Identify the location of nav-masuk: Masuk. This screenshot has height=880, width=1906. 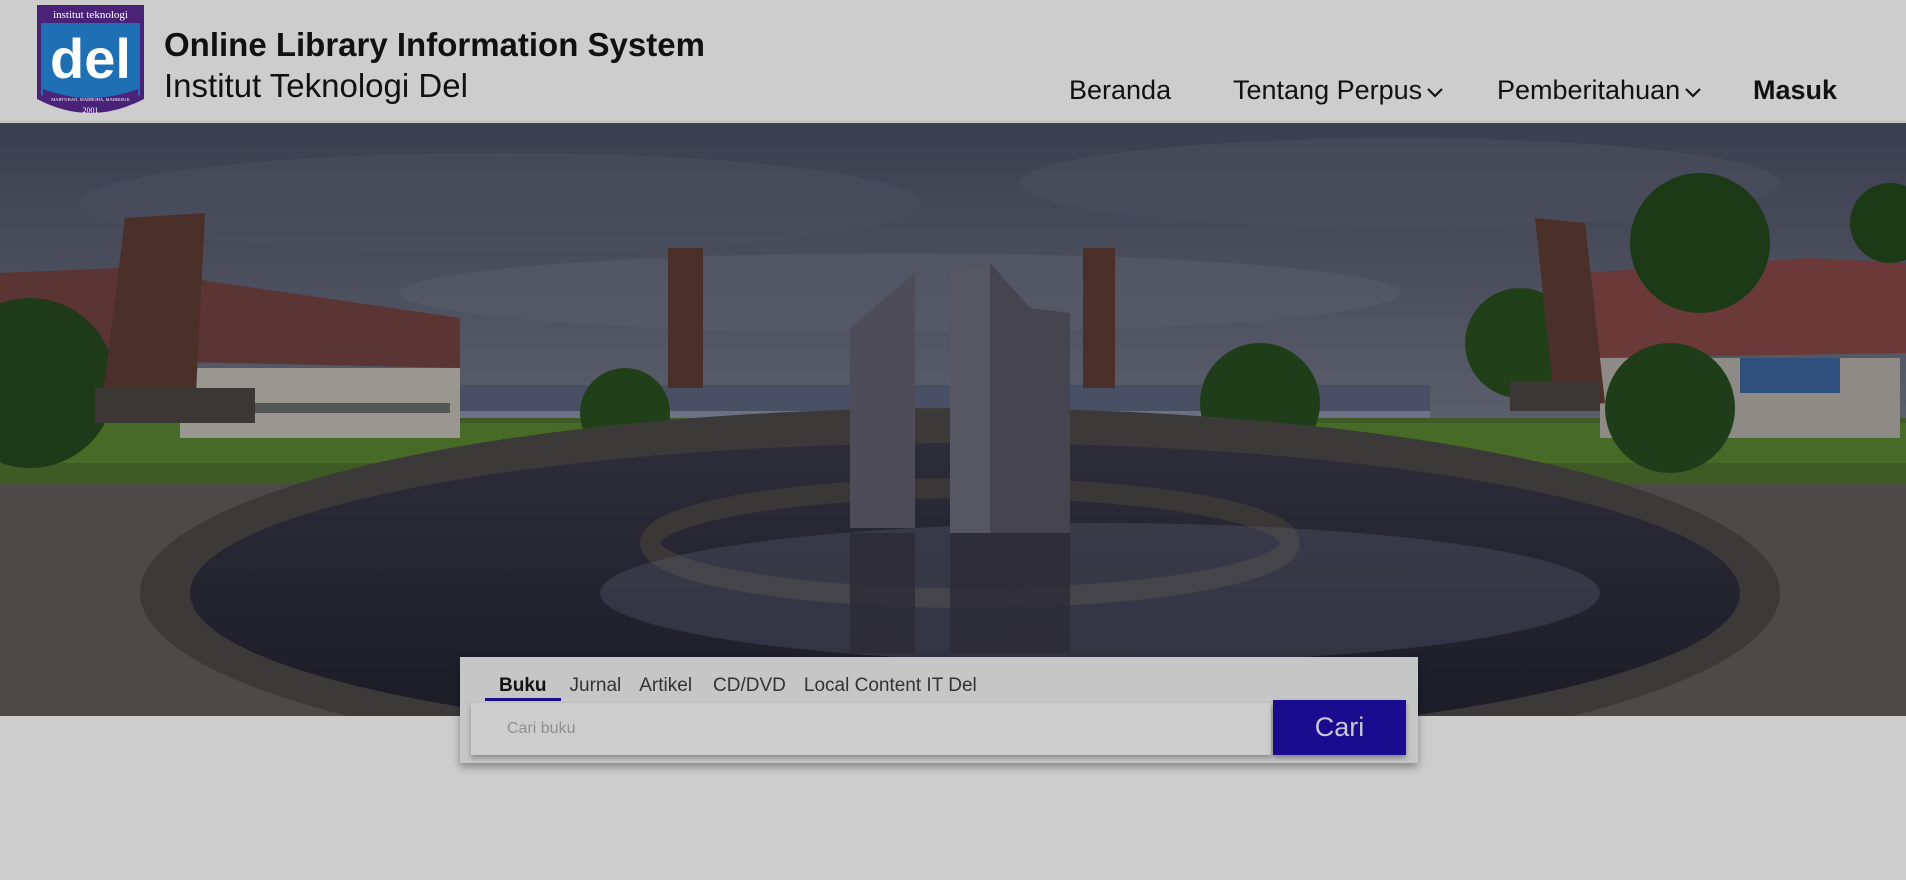
(1795, 90).